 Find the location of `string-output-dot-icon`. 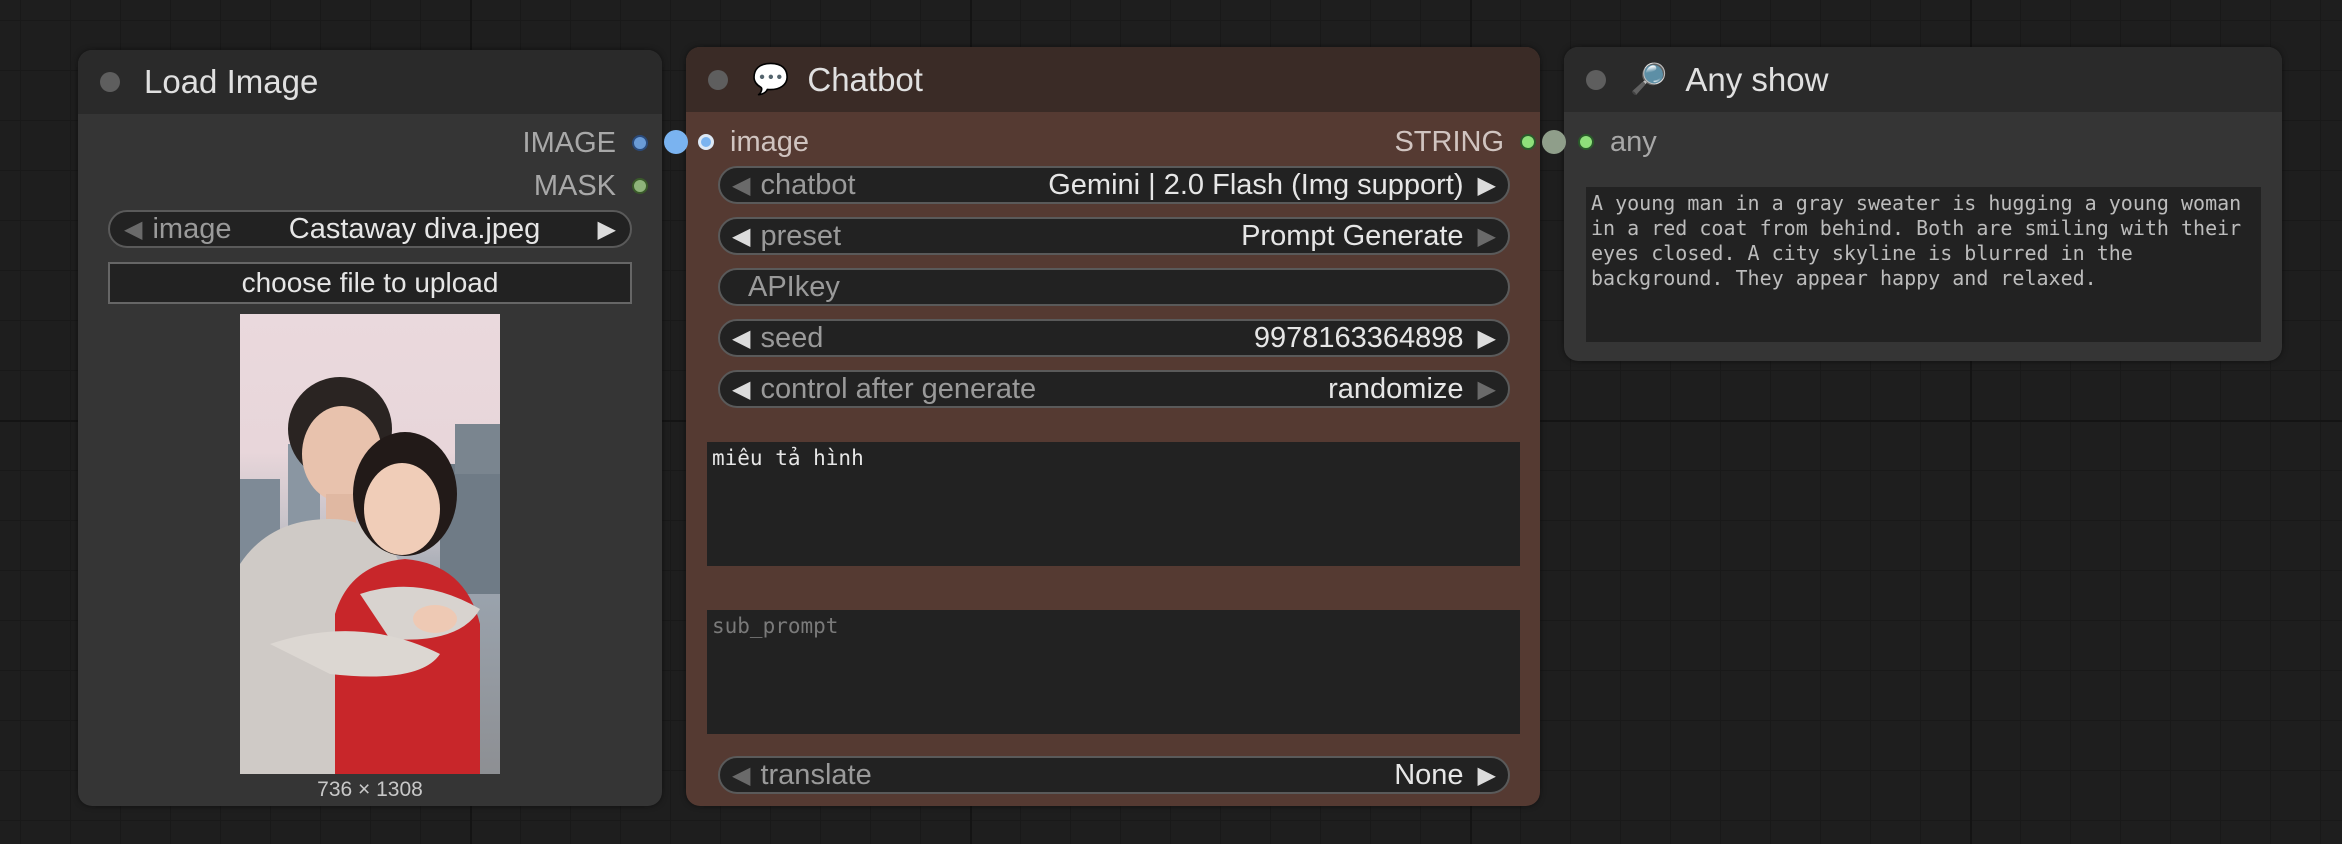

string-output-dot-icon is located at coordinates (1528, 142).